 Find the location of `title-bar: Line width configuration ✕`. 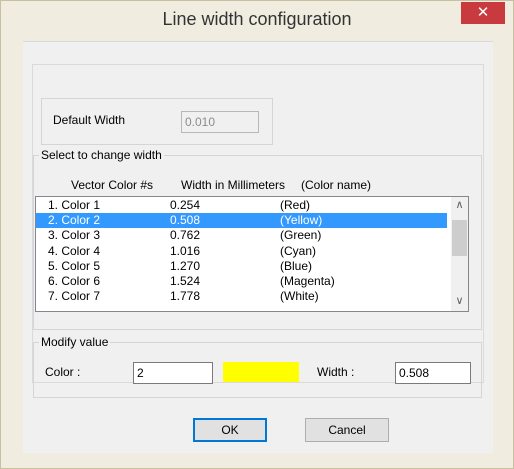

title-bar: Line width configuration ✕ is located at coordinates (257, 21).